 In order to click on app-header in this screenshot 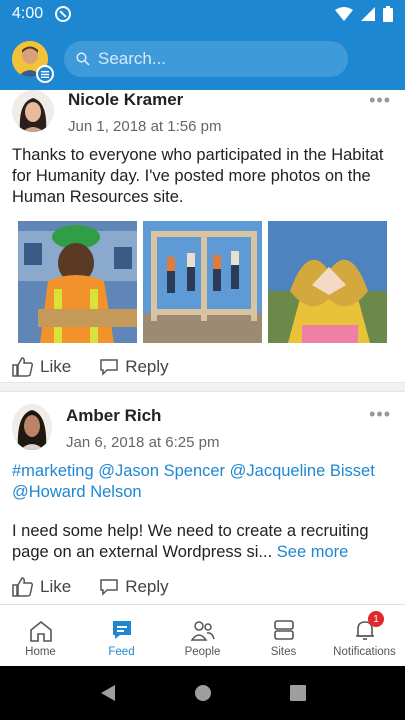, I will do `click(202, 59)`.